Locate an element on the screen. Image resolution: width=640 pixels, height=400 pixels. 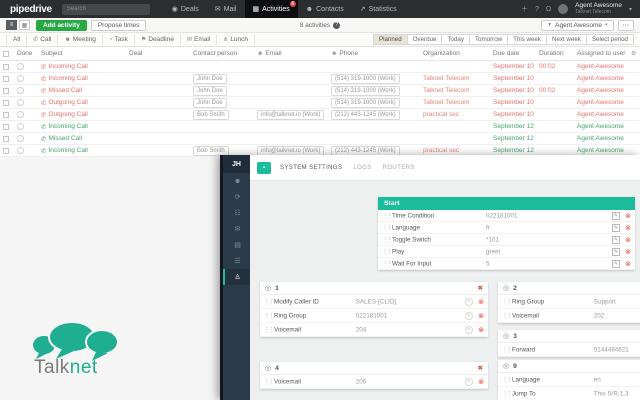
info-icon: ? is located at coordinates (337, 25).